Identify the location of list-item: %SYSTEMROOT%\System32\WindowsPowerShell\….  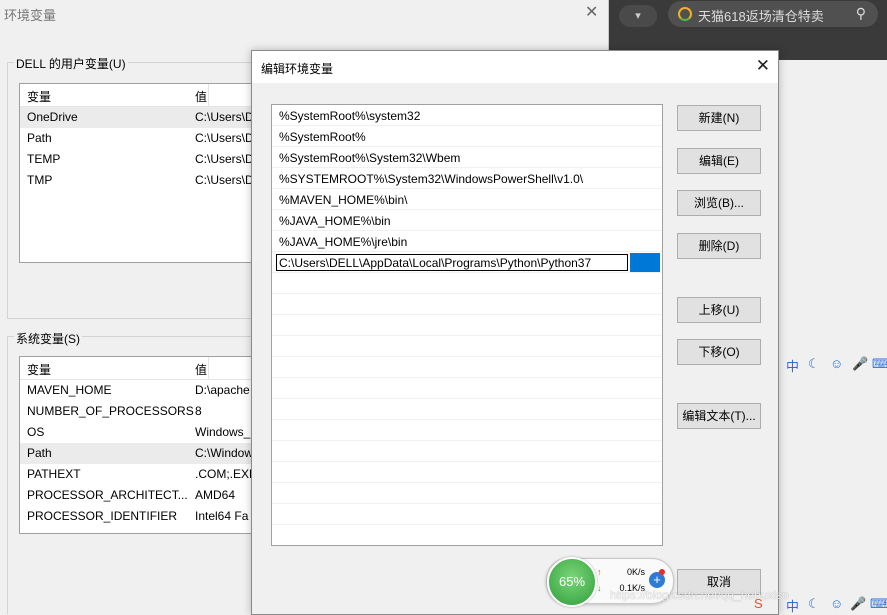
(467, 178).